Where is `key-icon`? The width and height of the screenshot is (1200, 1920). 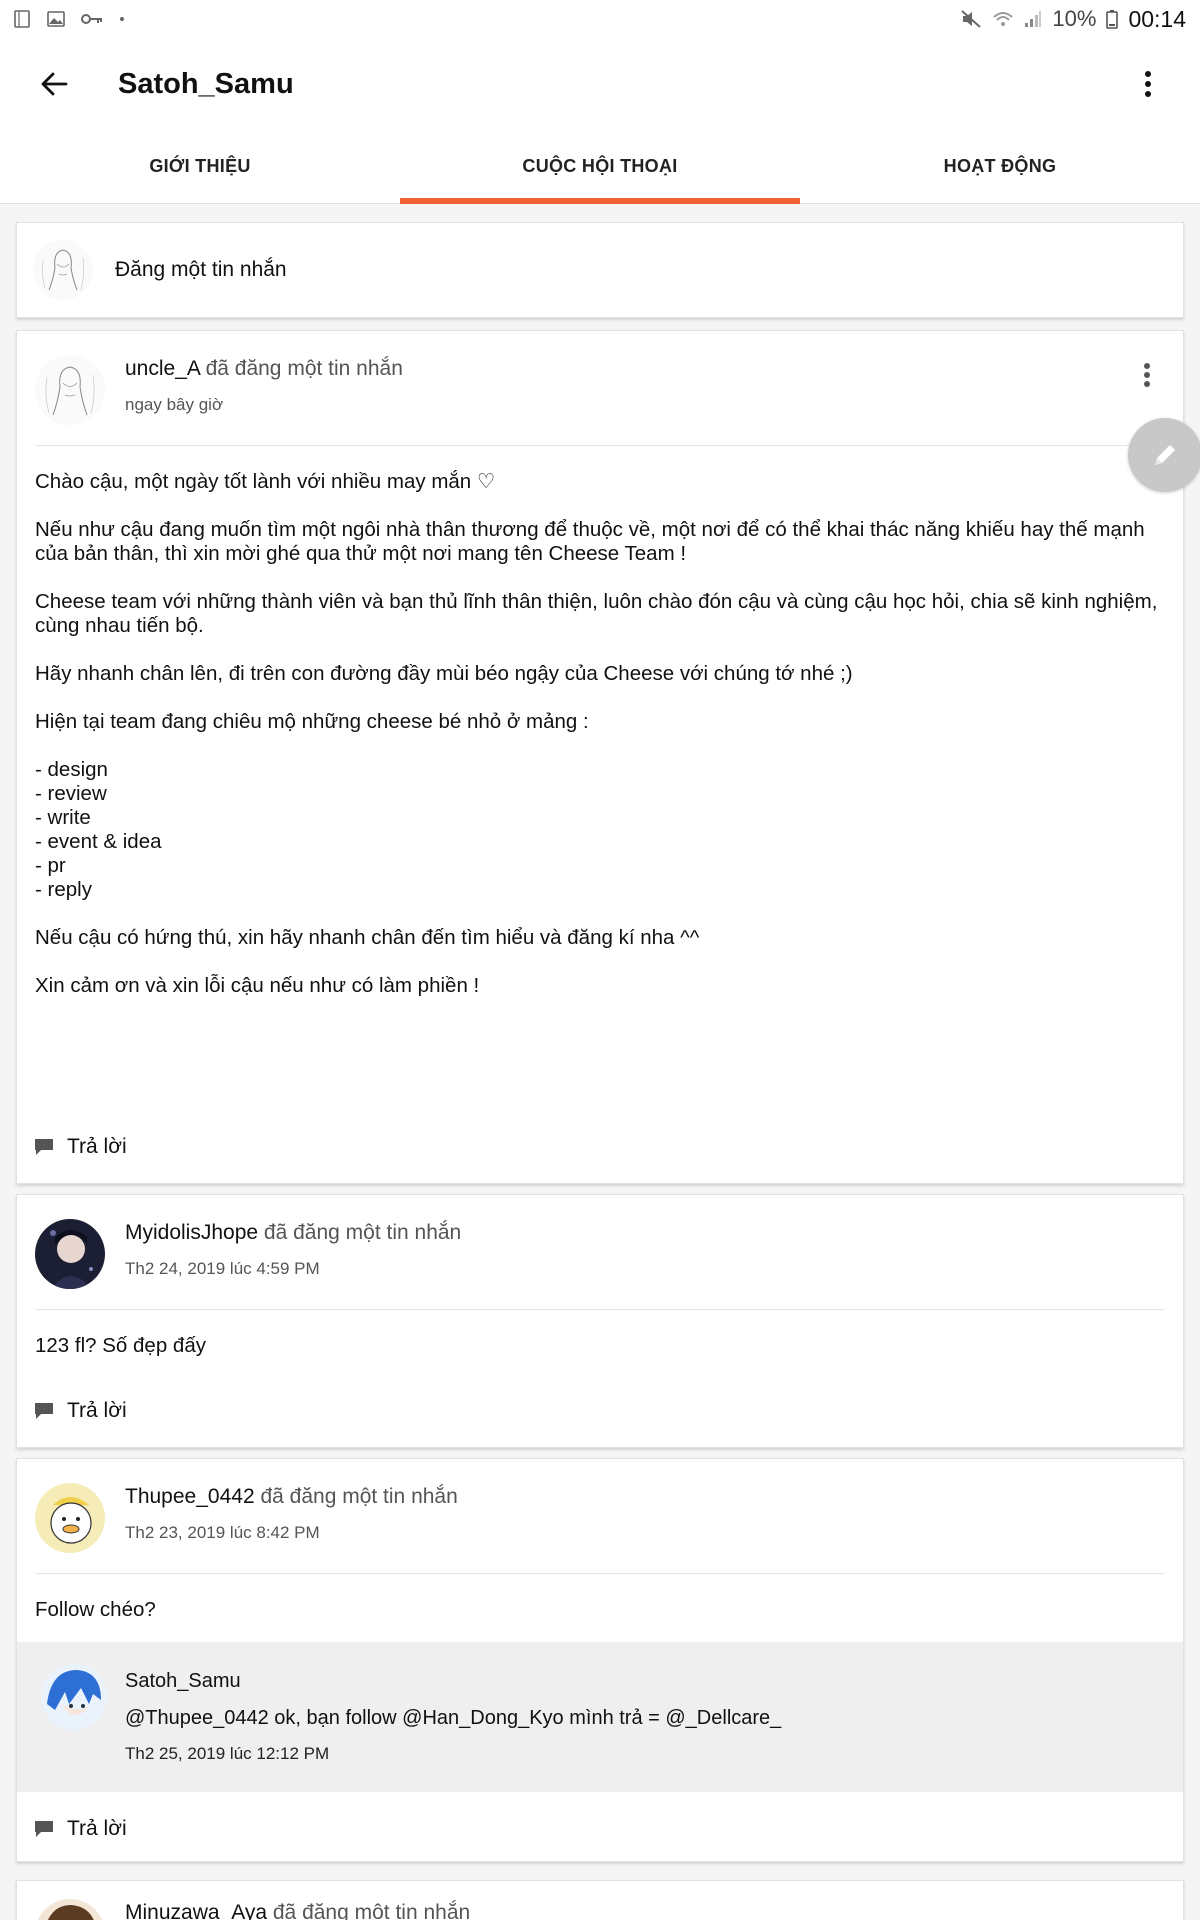
key-icon is located at coordinates (91, 19).